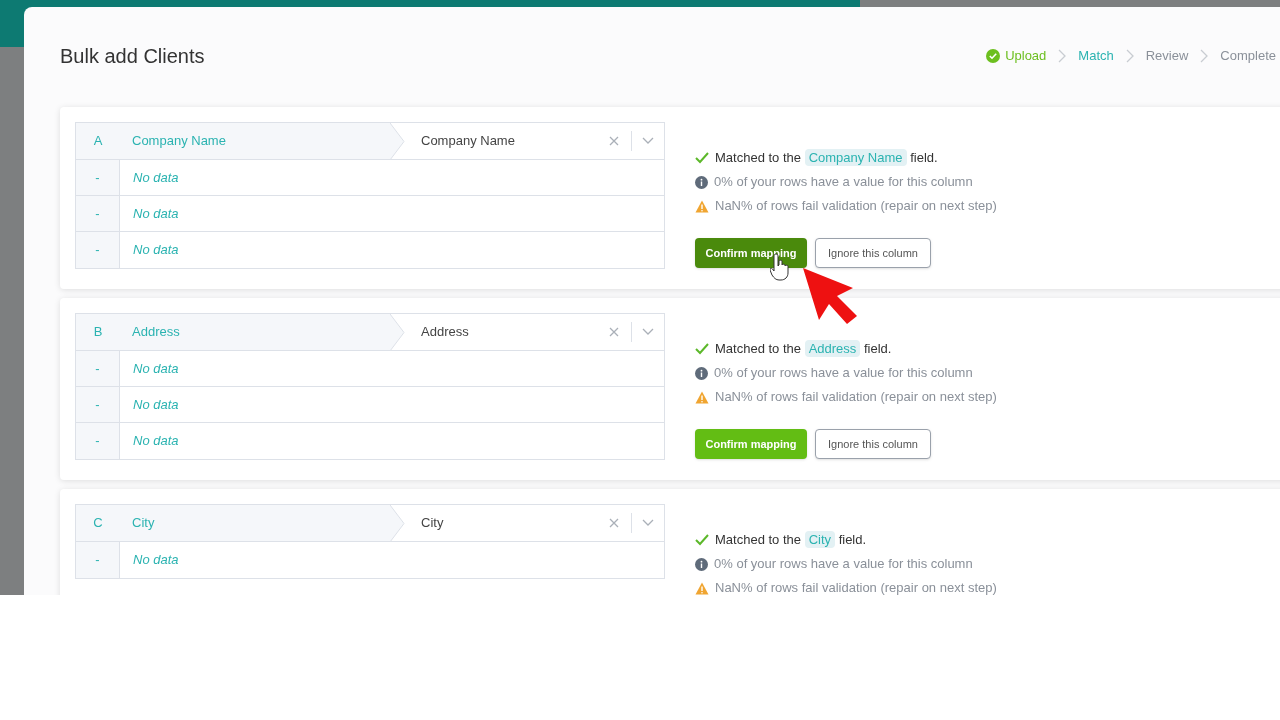  What do you see at coordinates (1096, 56) in the screenshot?
I see `step-label: Match` at bounding box center [1096, 56].